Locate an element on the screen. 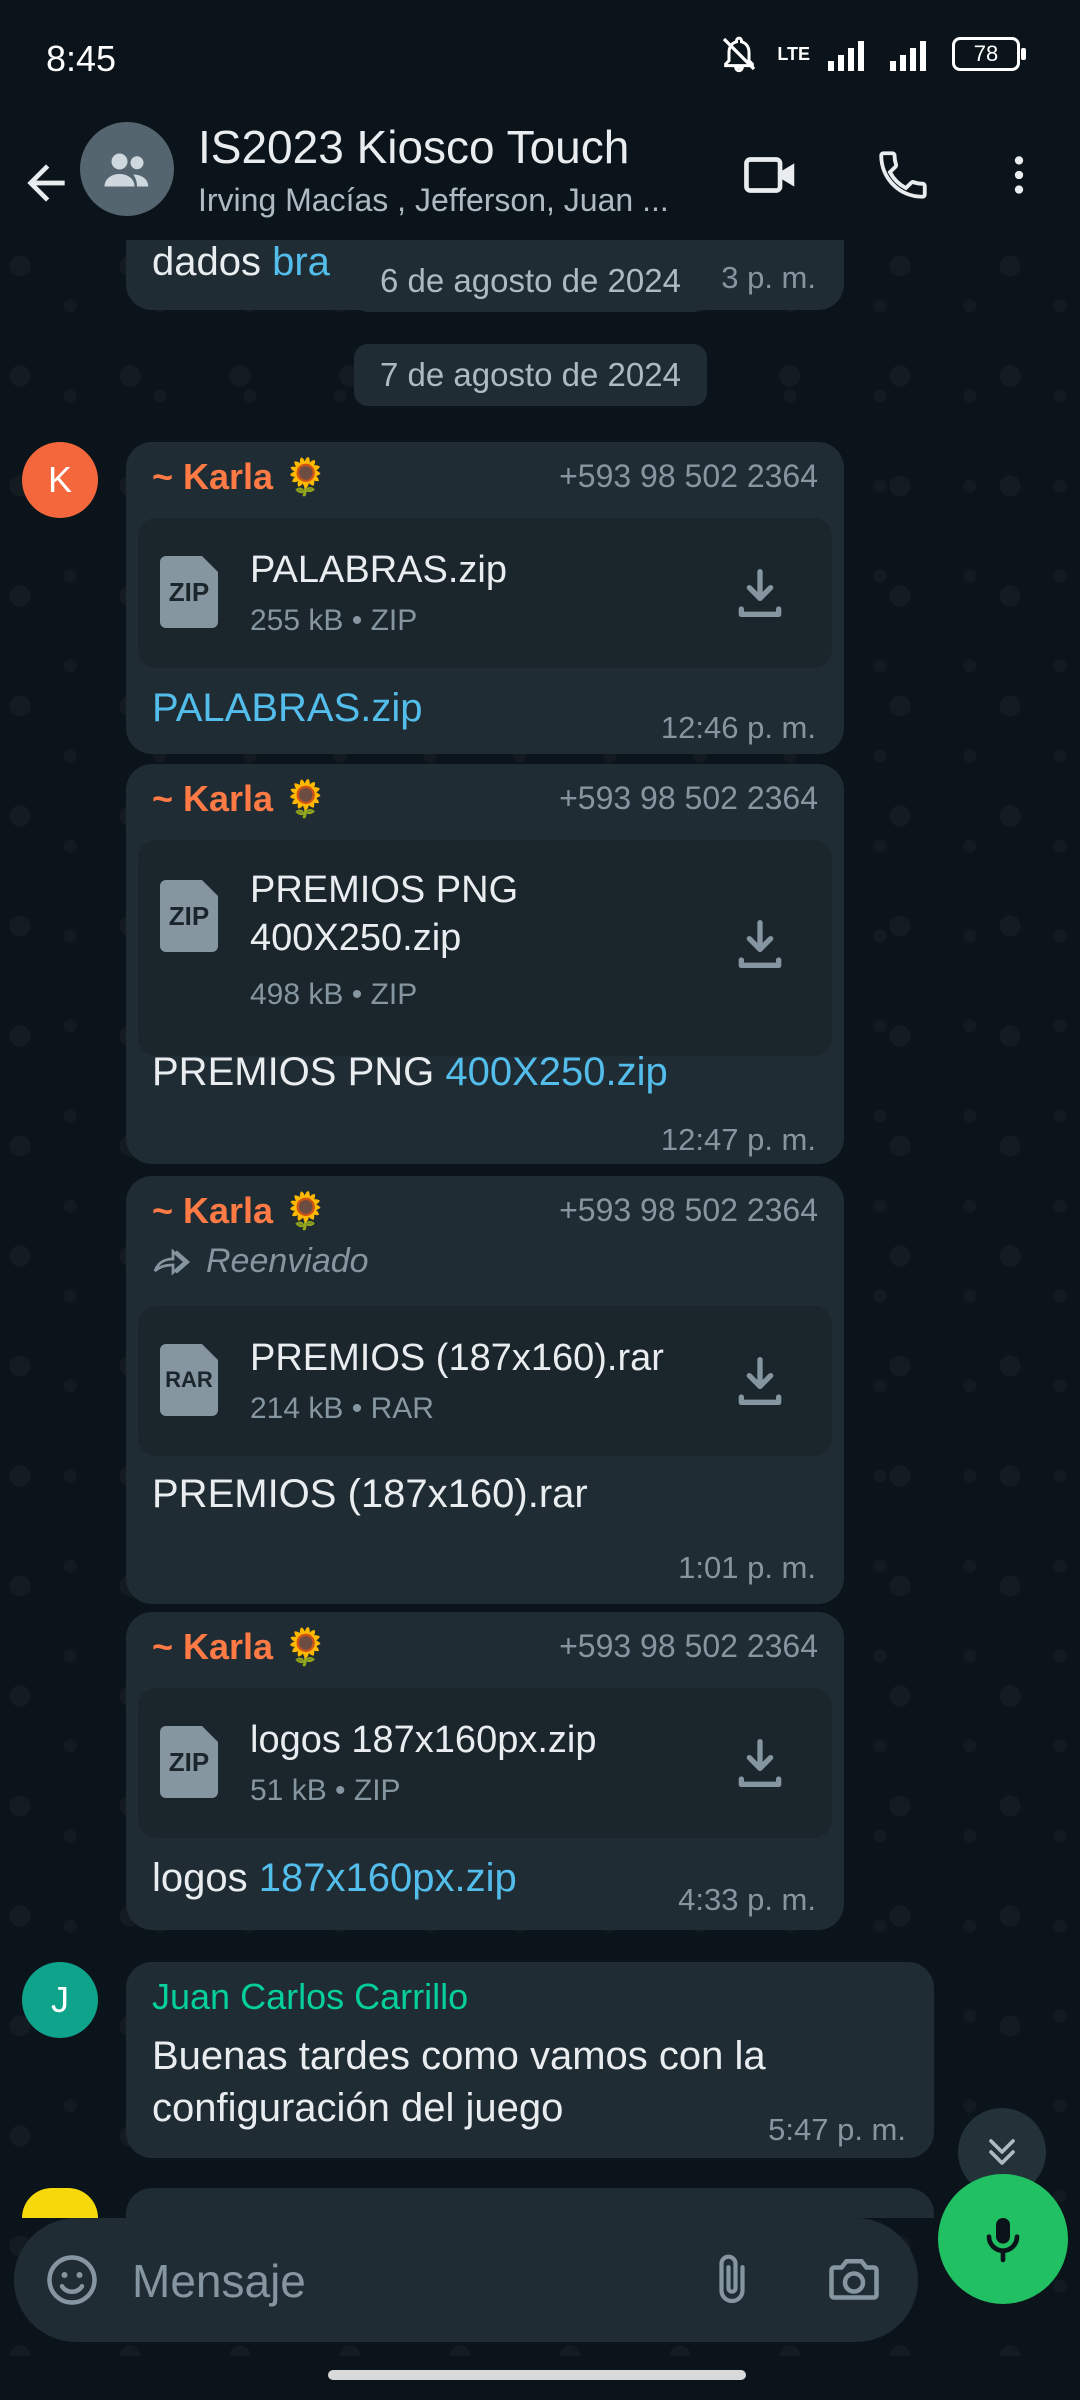  phone-call-button is located at coordinates (903, 175).